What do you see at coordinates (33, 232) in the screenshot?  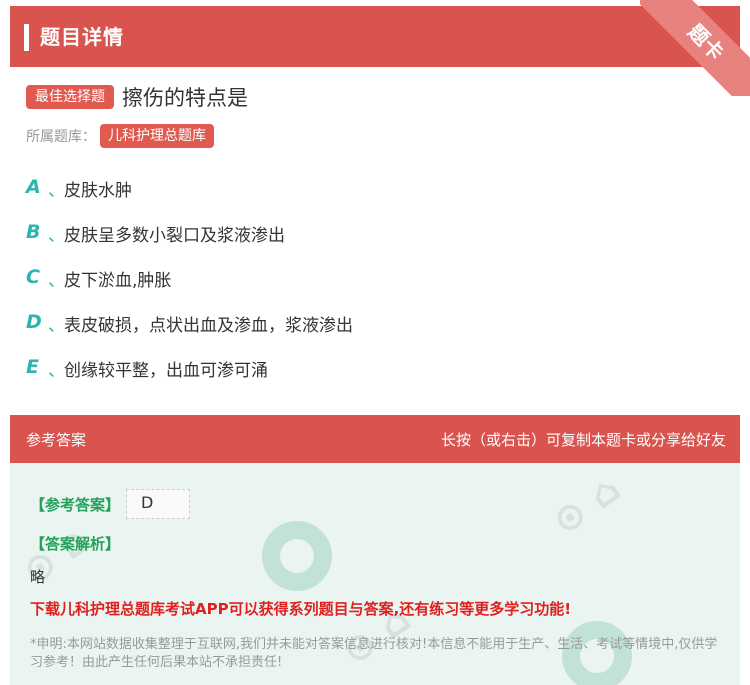 I see `option-letter: B` at bounding box center [33, 232].